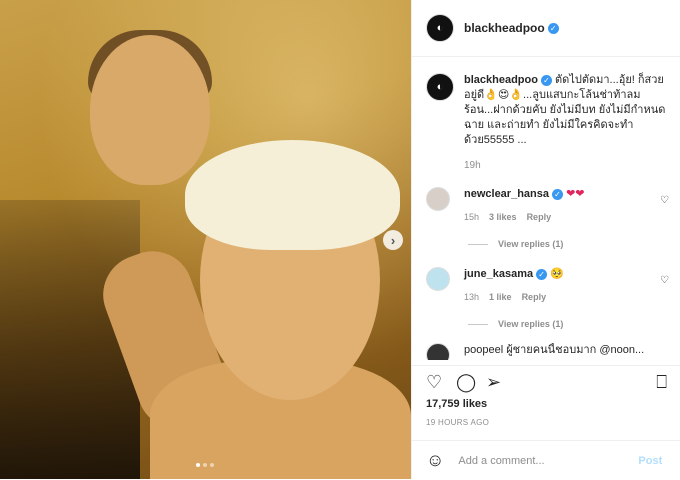 The image size is (680, 480). I want to click on caption-time: 19h, so click(472, 165).